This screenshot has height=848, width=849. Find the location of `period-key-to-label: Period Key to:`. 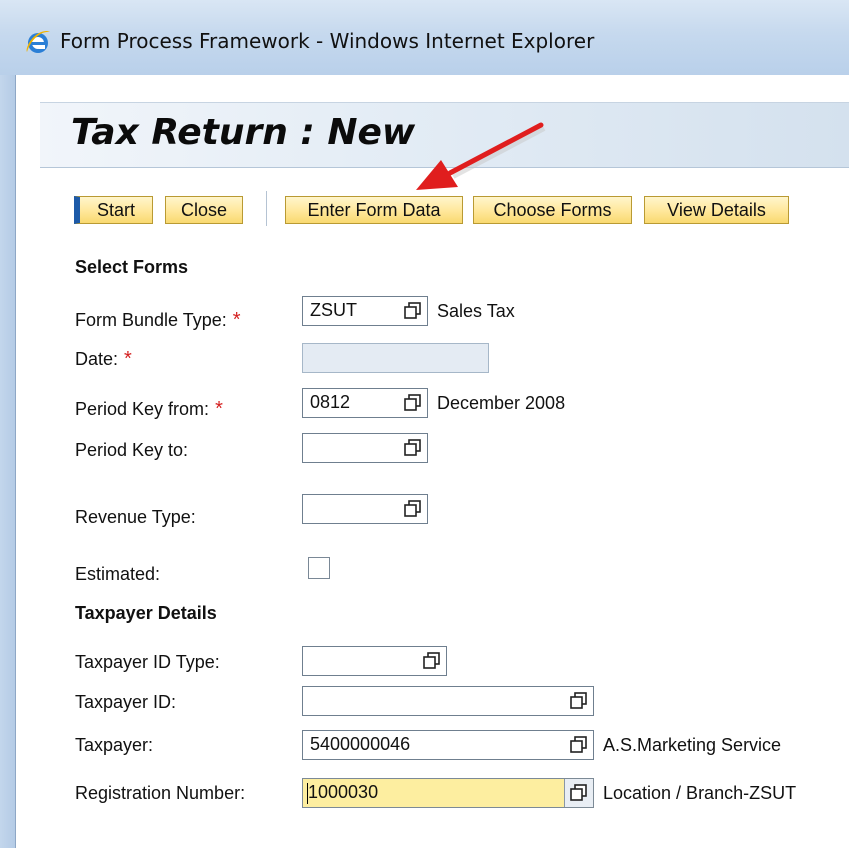

period-key-to-label: Period Key to: is located at coordinates (132, 450).